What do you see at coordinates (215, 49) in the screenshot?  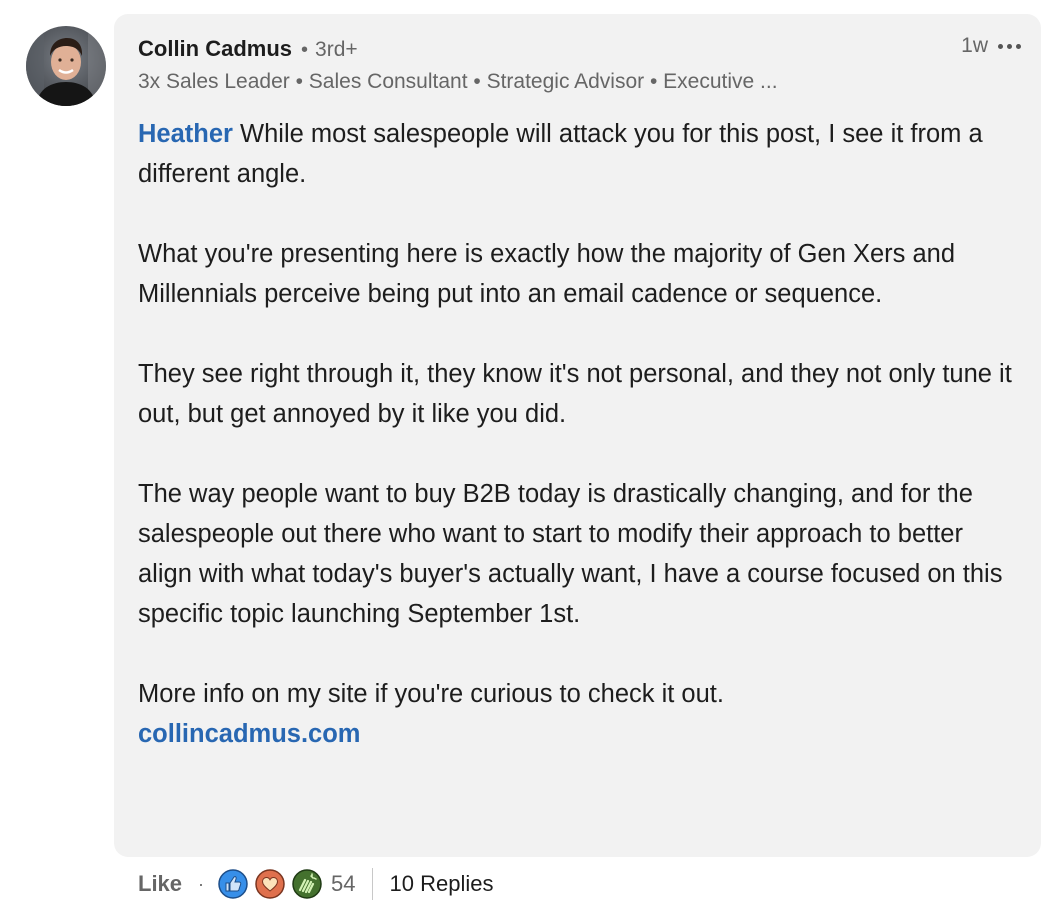 I see `author-name: Collin Cadmus` at bounding box center [215, 49].